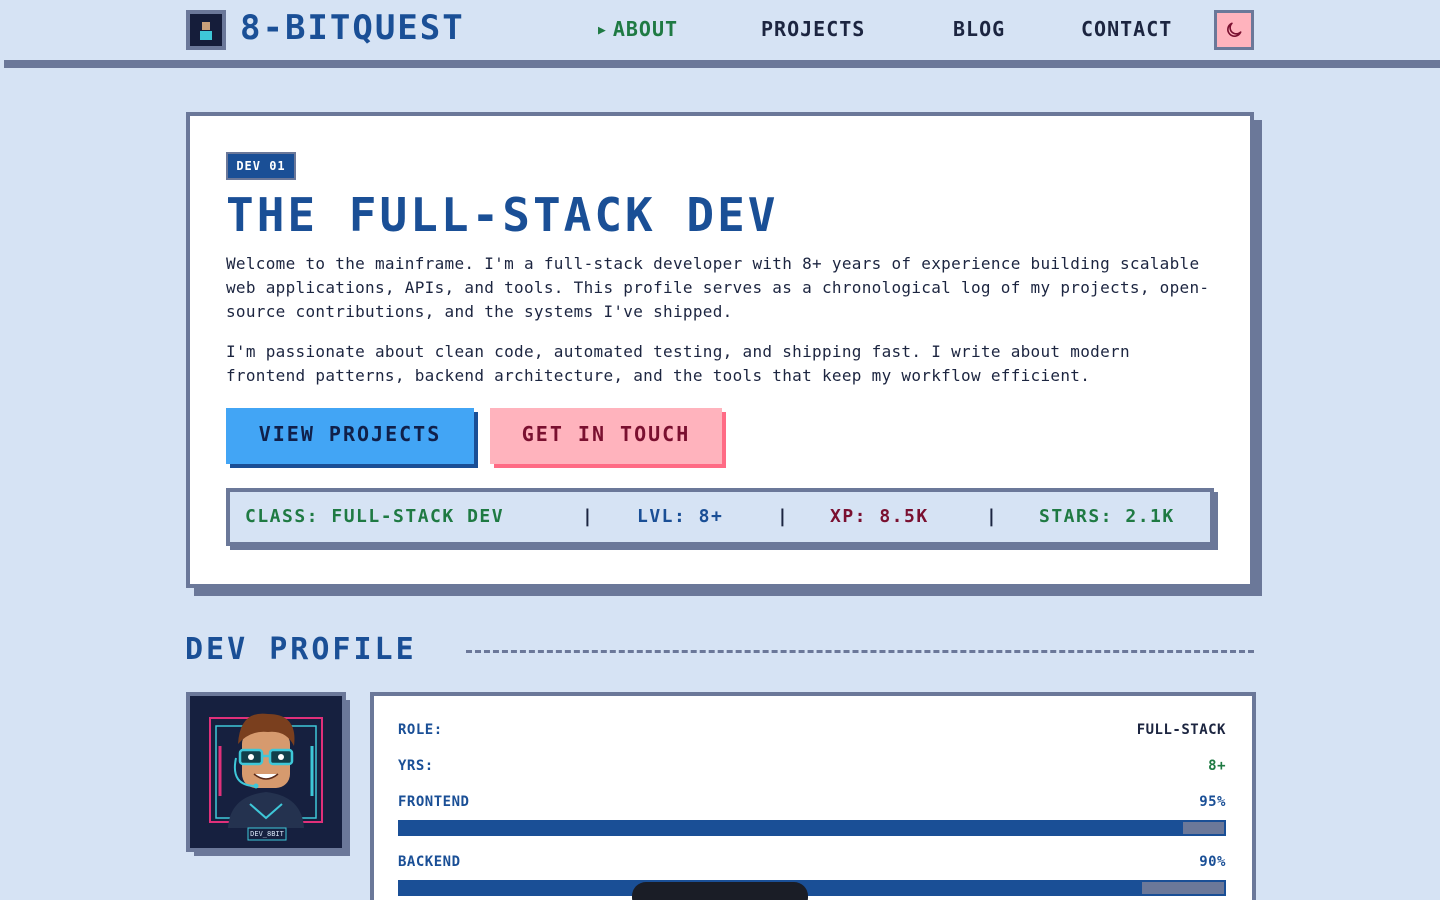 The image size is (1440, 900). I want to click on section-title-dev-profile: DEV PROFILE, so click(301, 649).